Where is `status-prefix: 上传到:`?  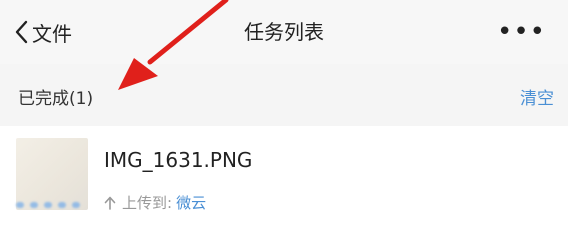 status-prefix: 上传到: is located at coordinates (147, 203).